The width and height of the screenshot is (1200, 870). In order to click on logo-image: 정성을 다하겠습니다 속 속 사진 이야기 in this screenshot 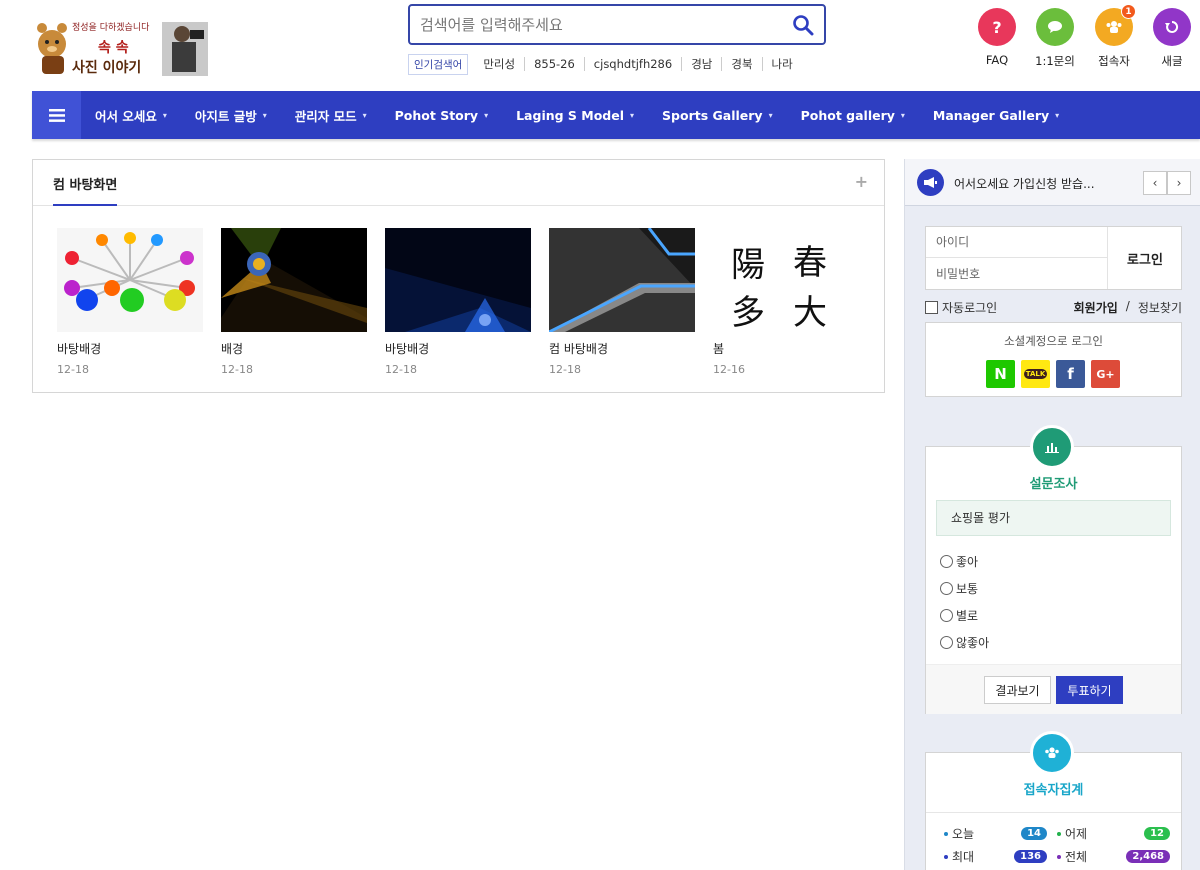, I will do `click(120, 46)`.